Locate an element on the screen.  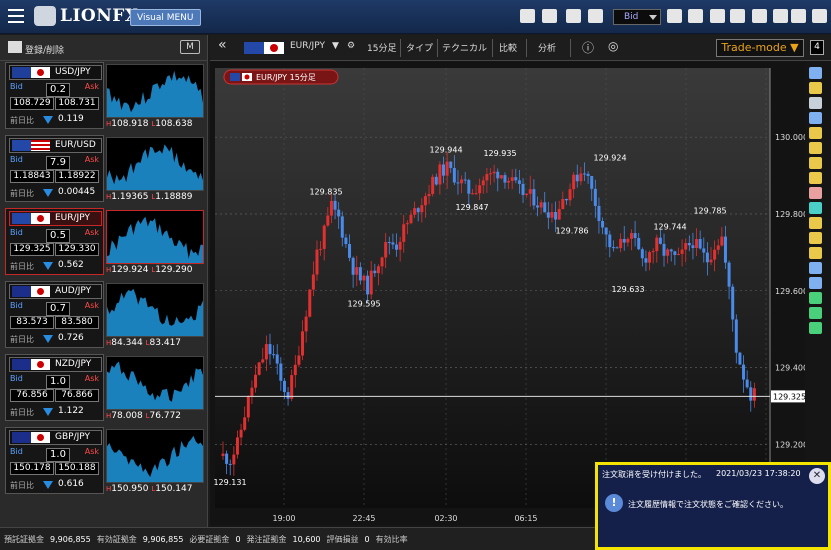
trade-mode-button: Trade-mode ▼ is located at coordinates (760, 48).